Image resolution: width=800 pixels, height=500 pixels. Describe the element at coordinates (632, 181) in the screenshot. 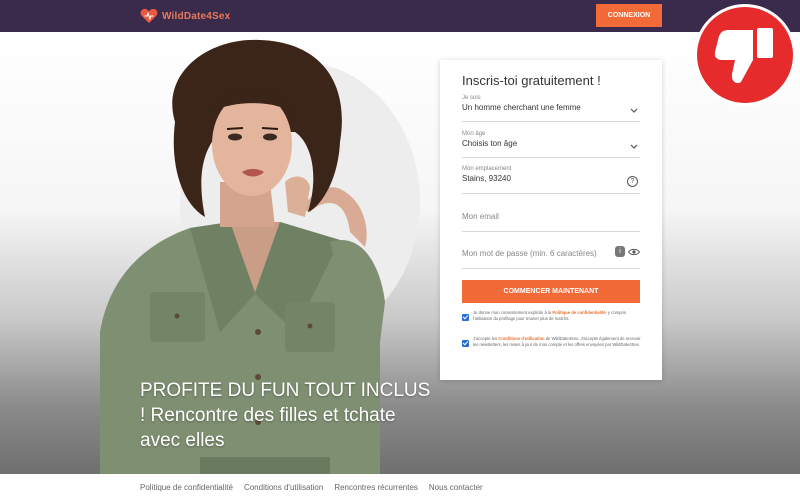

I see `help-icon: ?` at that location.